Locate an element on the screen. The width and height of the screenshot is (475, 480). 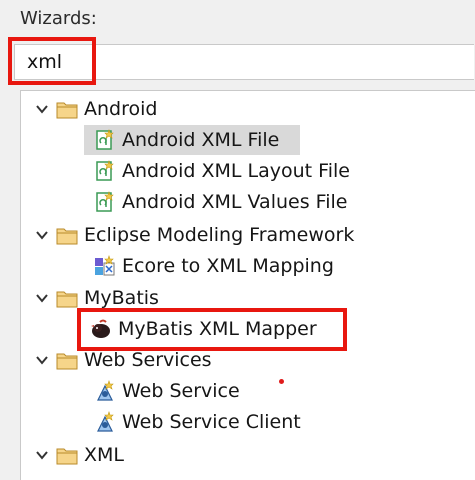
web-service-icon is located at coordinates (105, 390).